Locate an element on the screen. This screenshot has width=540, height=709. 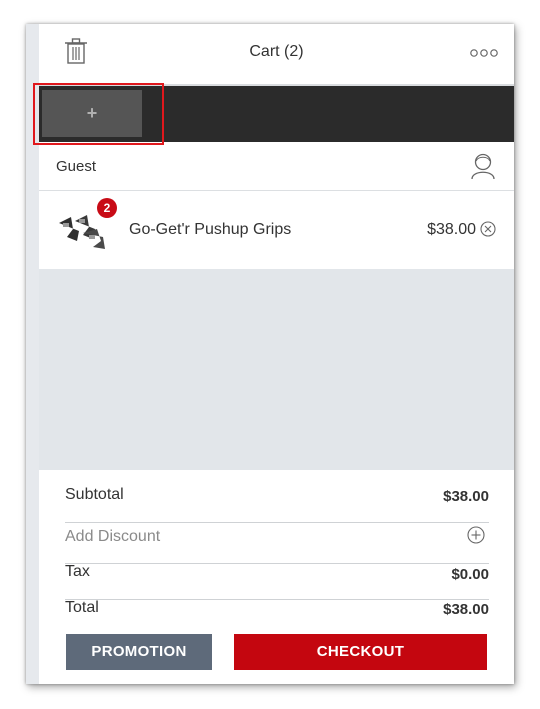
subtotal-label: Subtotal is located at coordinates (94, 494).